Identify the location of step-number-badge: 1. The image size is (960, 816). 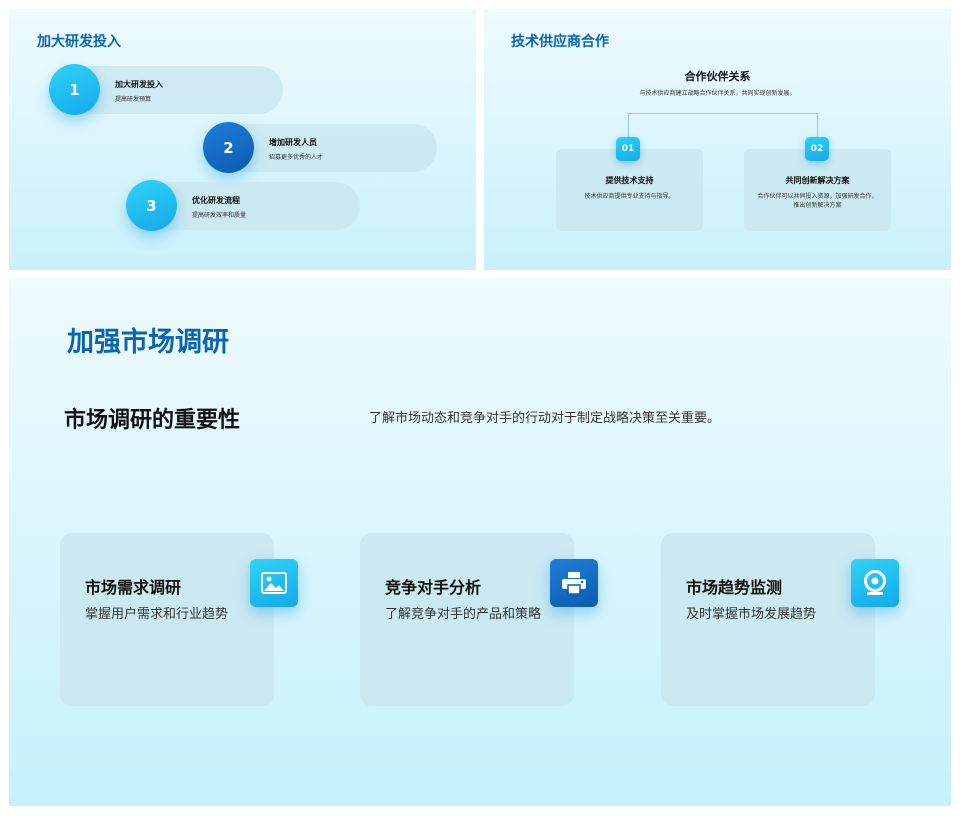
(74, 89).